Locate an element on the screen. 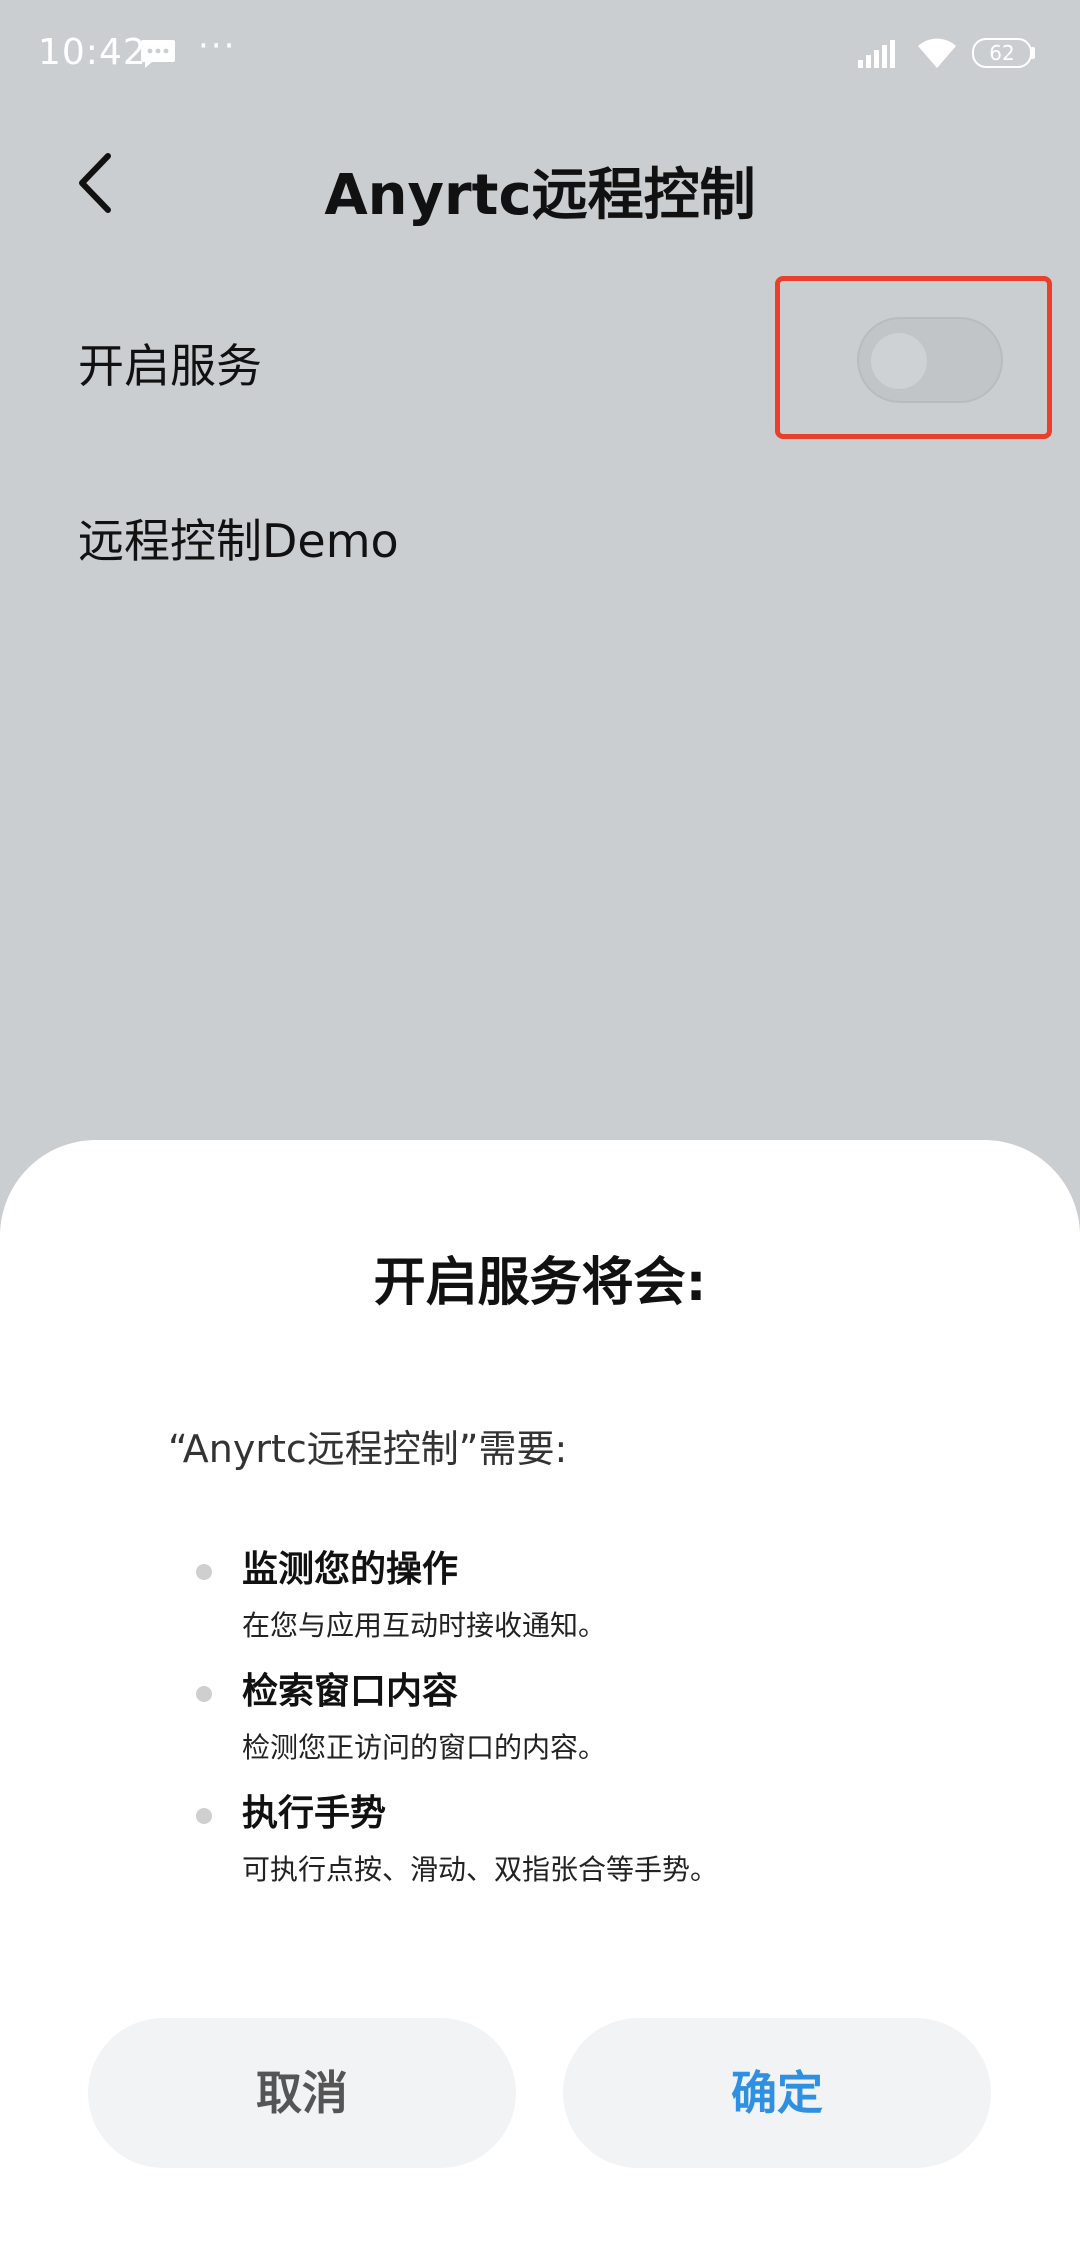  permission-desc: 检测您正访问的窗口的内容。 is located at coordinates (424, 1747).